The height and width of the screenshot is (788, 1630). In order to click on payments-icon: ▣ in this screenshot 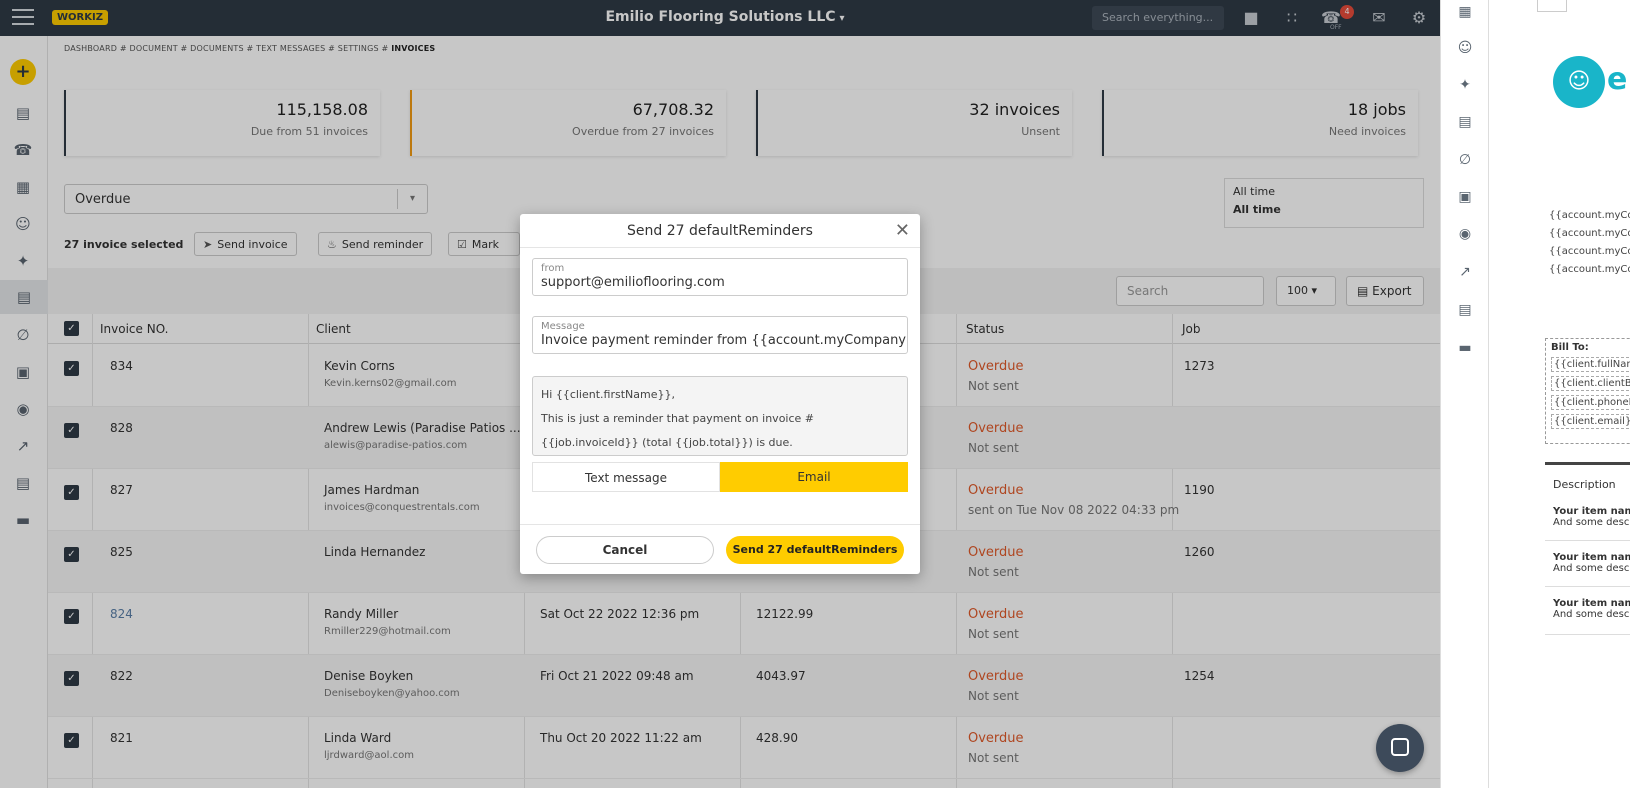, I will do `click(1465, 197)`.